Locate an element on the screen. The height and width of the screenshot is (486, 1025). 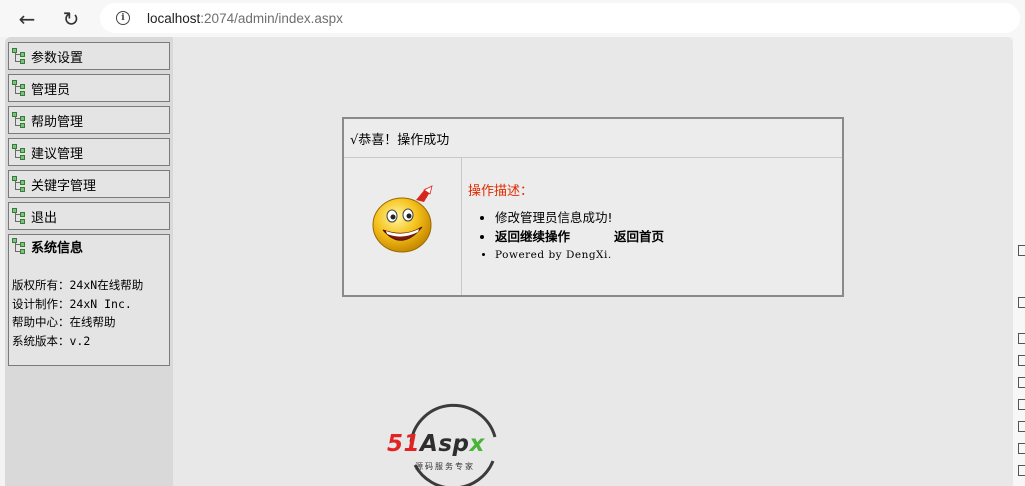
description-list: 修改管理员信息成功! 返回继续操作 返回首页 Powered by DengXi. is located at coordinates (579, 236).